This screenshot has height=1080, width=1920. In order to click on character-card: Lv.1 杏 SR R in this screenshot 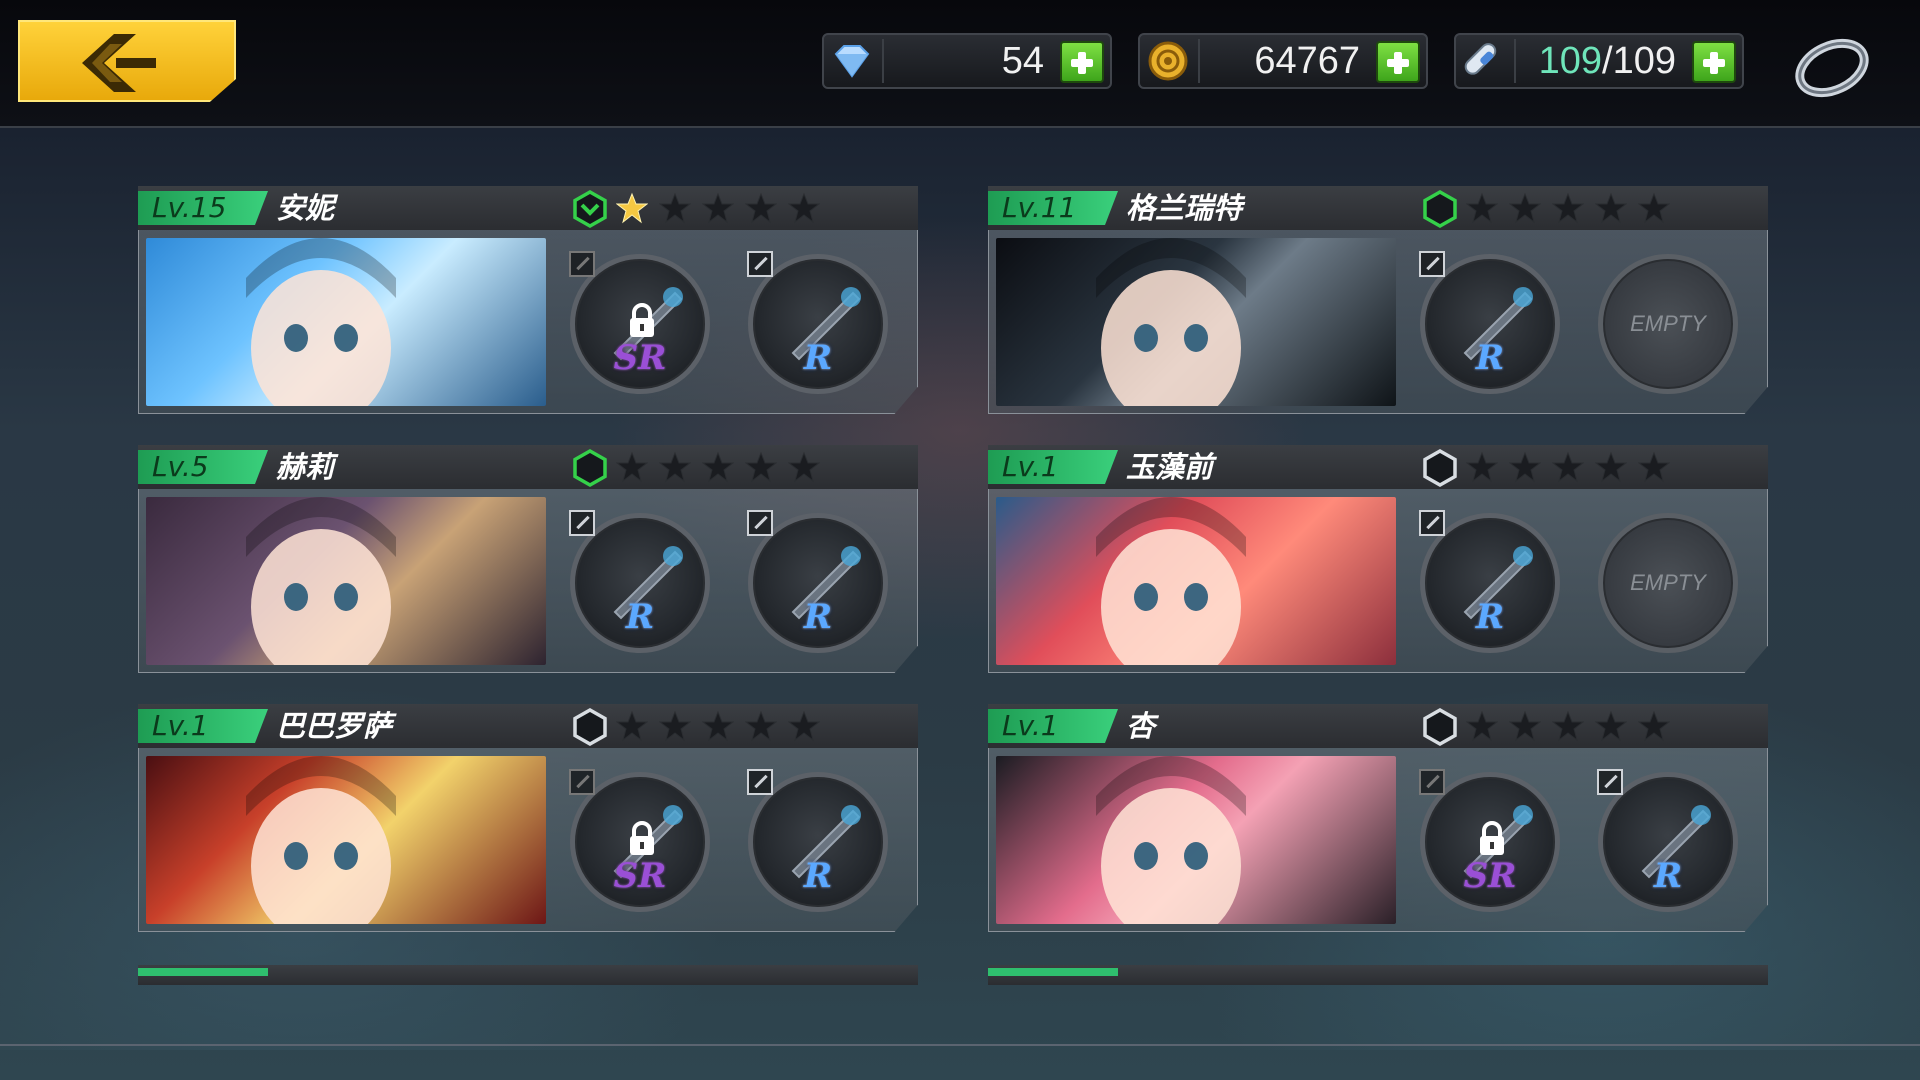, I will do `click(1378, 818)`.